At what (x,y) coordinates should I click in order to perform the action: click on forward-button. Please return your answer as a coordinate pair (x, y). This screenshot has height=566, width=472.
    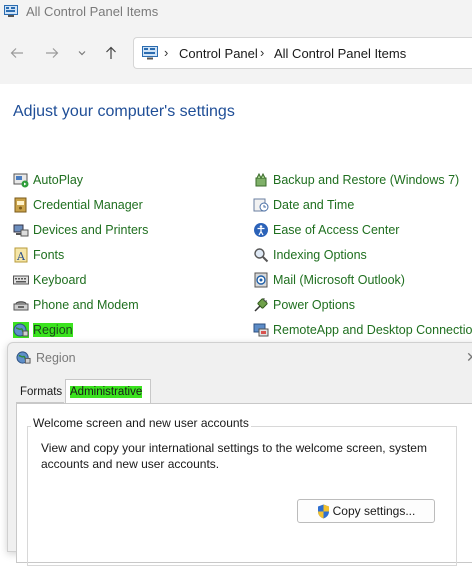
    Looking at the image, I should click on (52, 53).